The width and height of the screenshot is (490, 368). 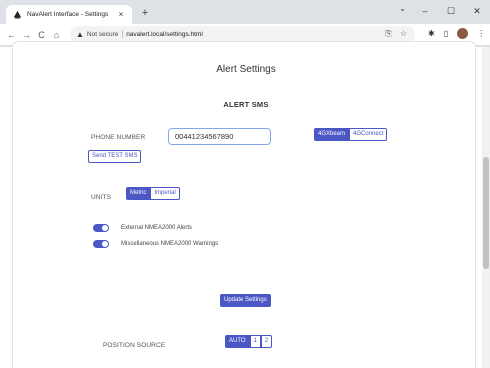 I want to click on units-option-imperial: Imperial, so click(x=165, y=193).